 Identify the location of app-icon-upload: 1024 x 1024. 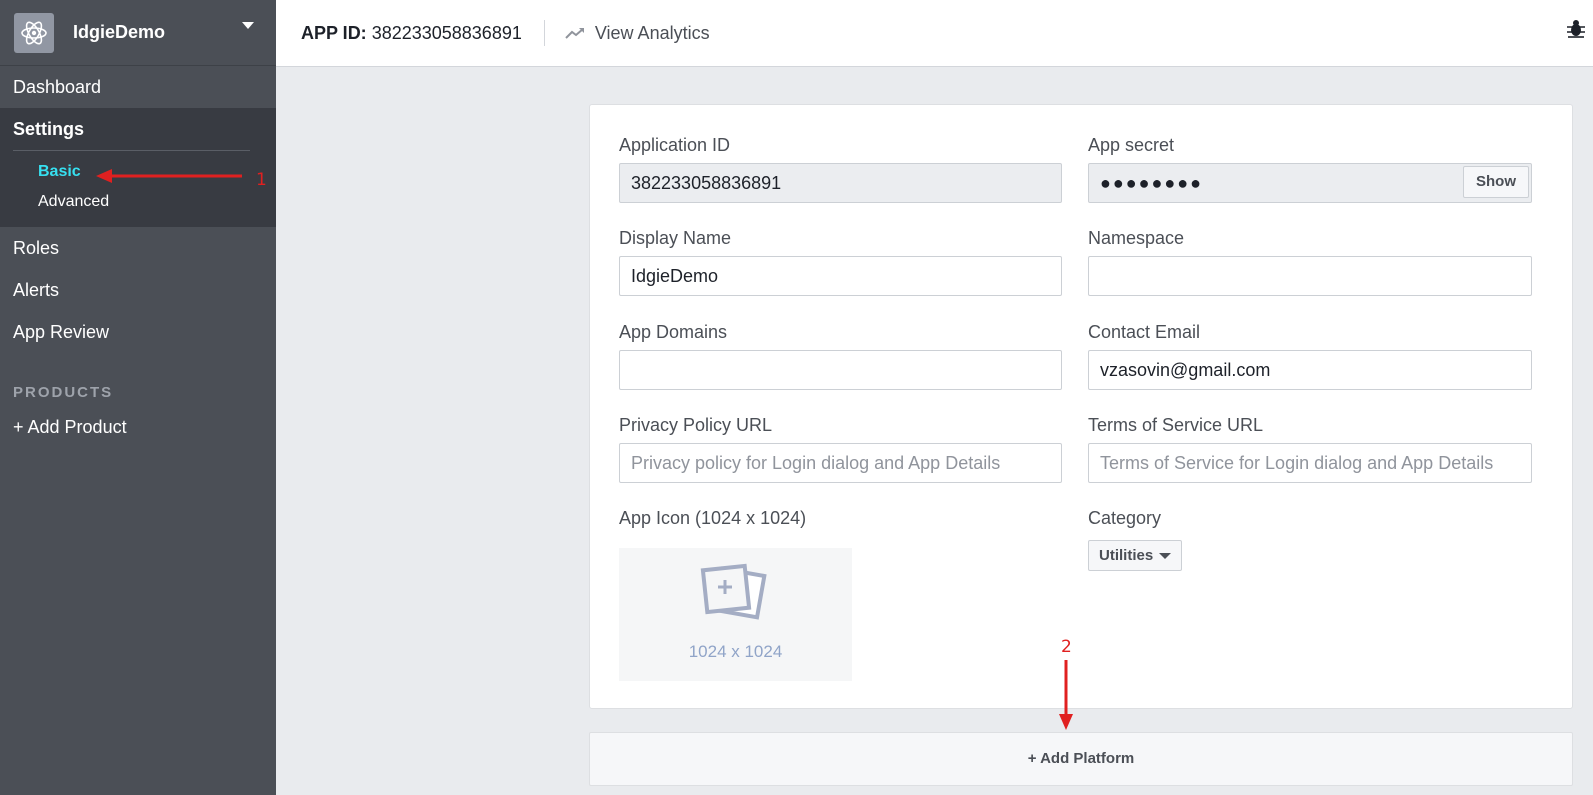
(735, 614).